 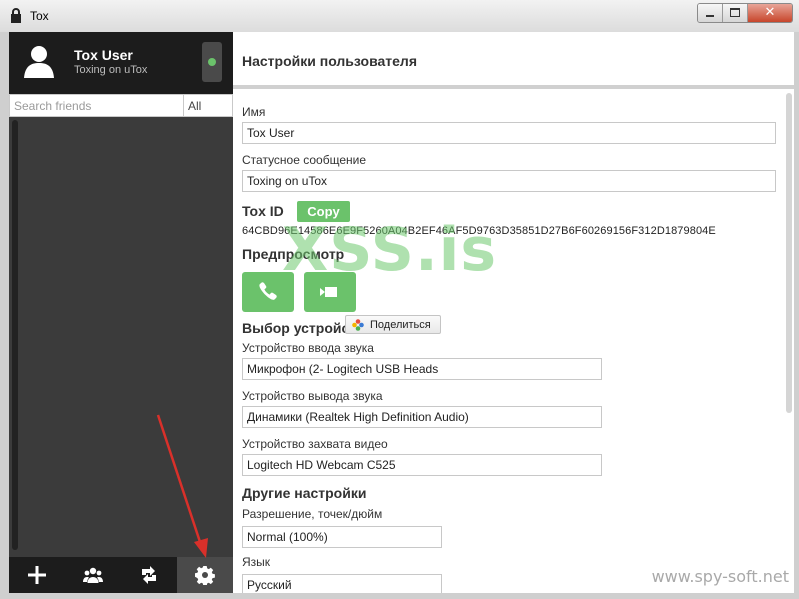 What do you see at coordinates (735, 13) in the screenshot?
I see `maximize-button` at bounding box center [735, 13].